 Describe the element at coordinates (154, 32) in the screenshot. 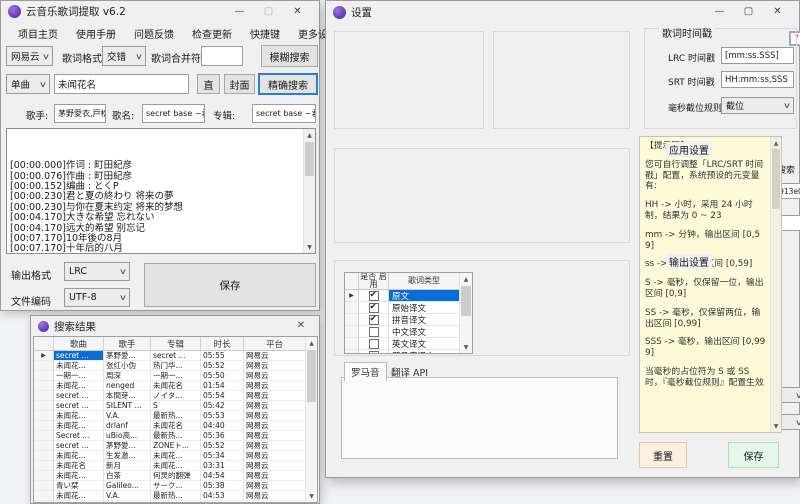

I see `menu-item: 问题反馈` at that location.